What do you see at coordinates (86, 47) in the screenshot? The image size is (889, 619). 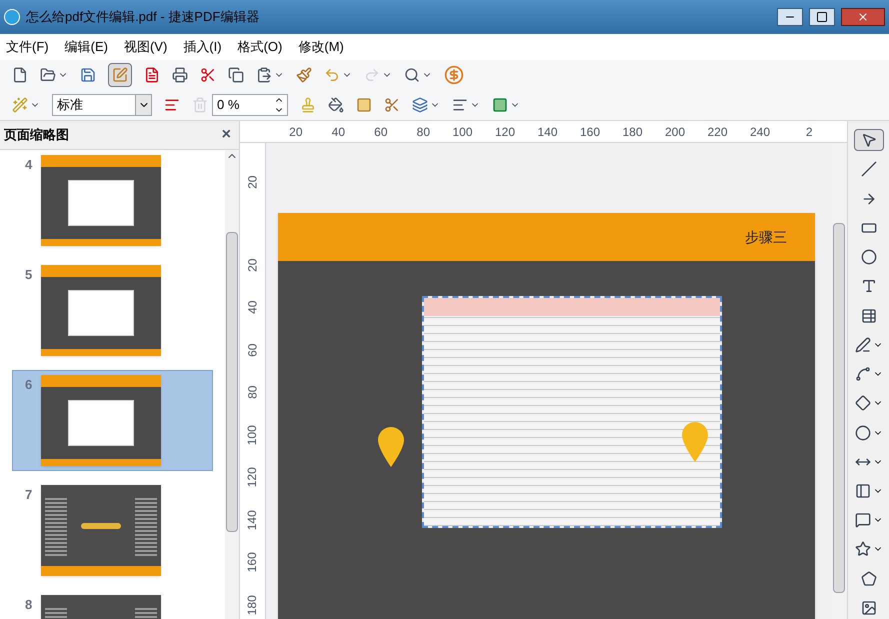 I see `menu-item: 编辑(E)` at bounding box center [86, 47].